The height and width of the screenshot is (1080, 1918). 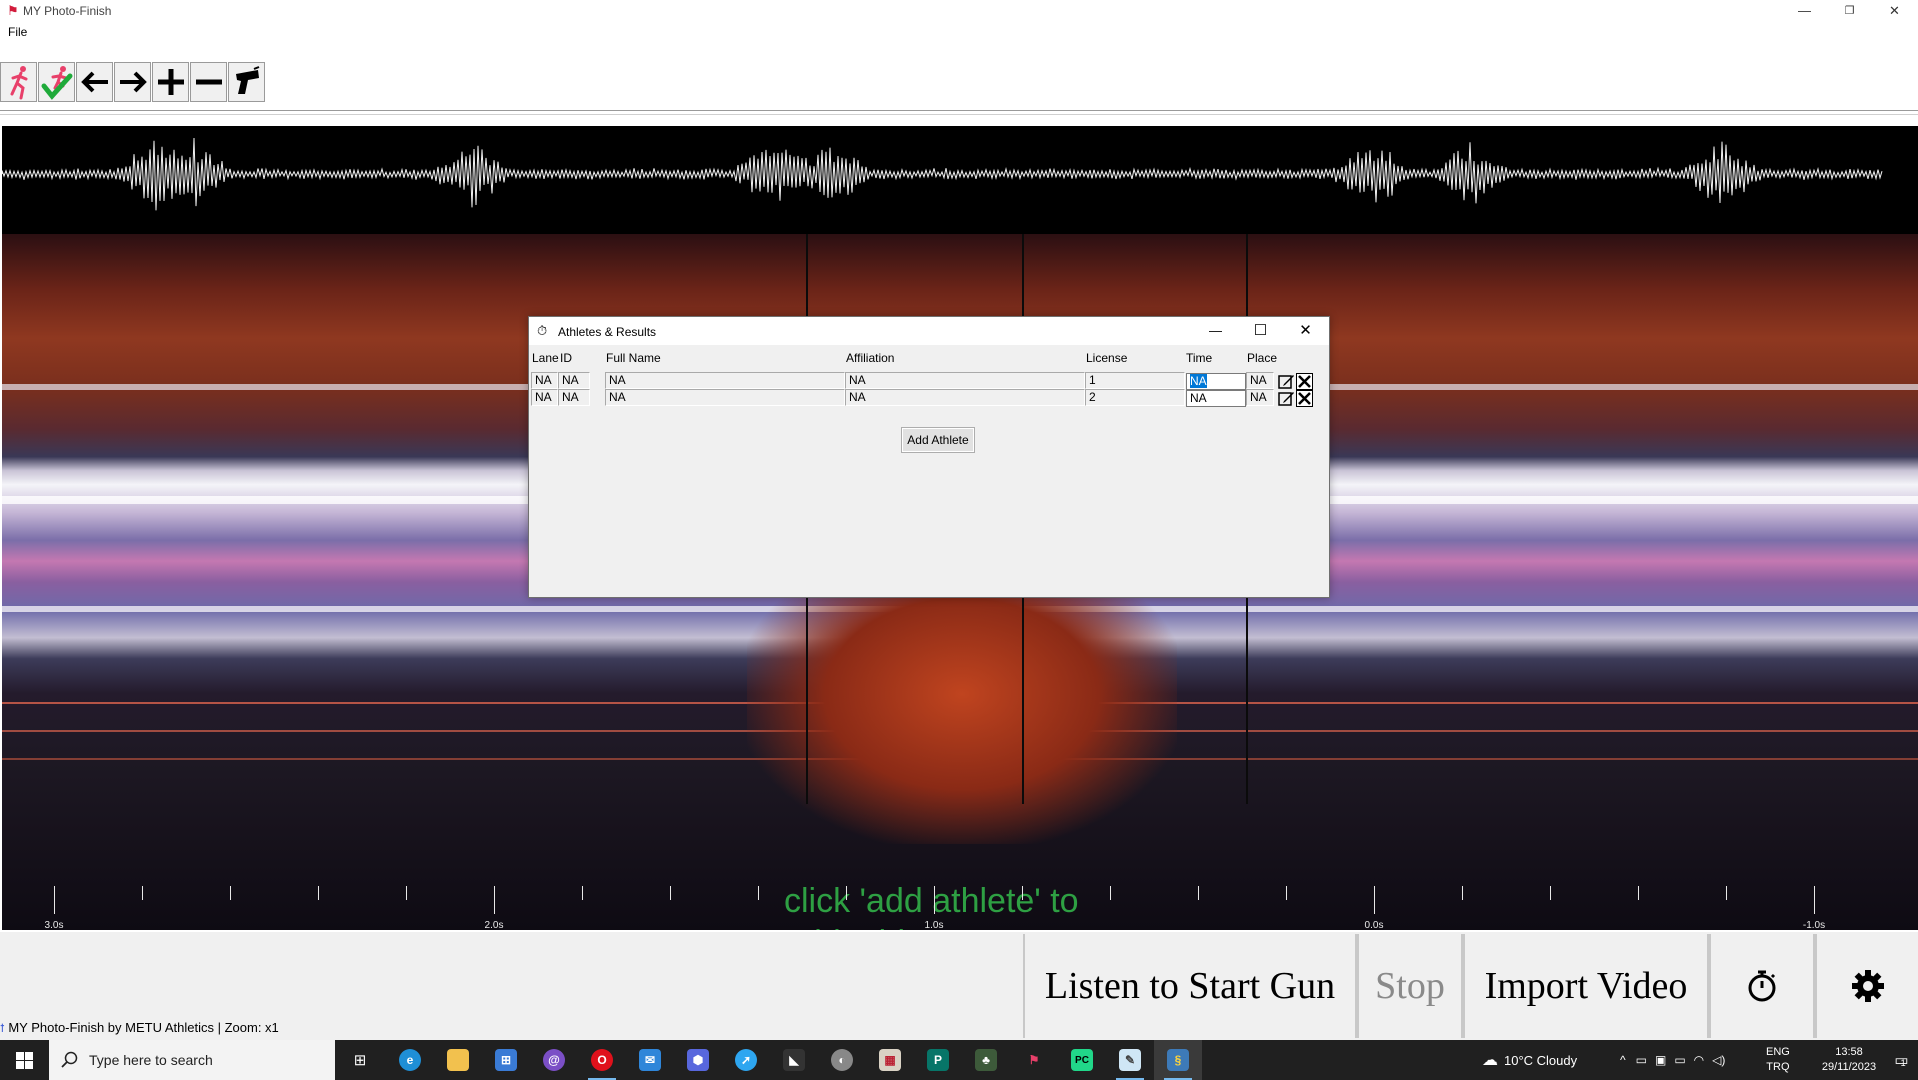 I want to click on minus-icon, so click(x=208, y=82).